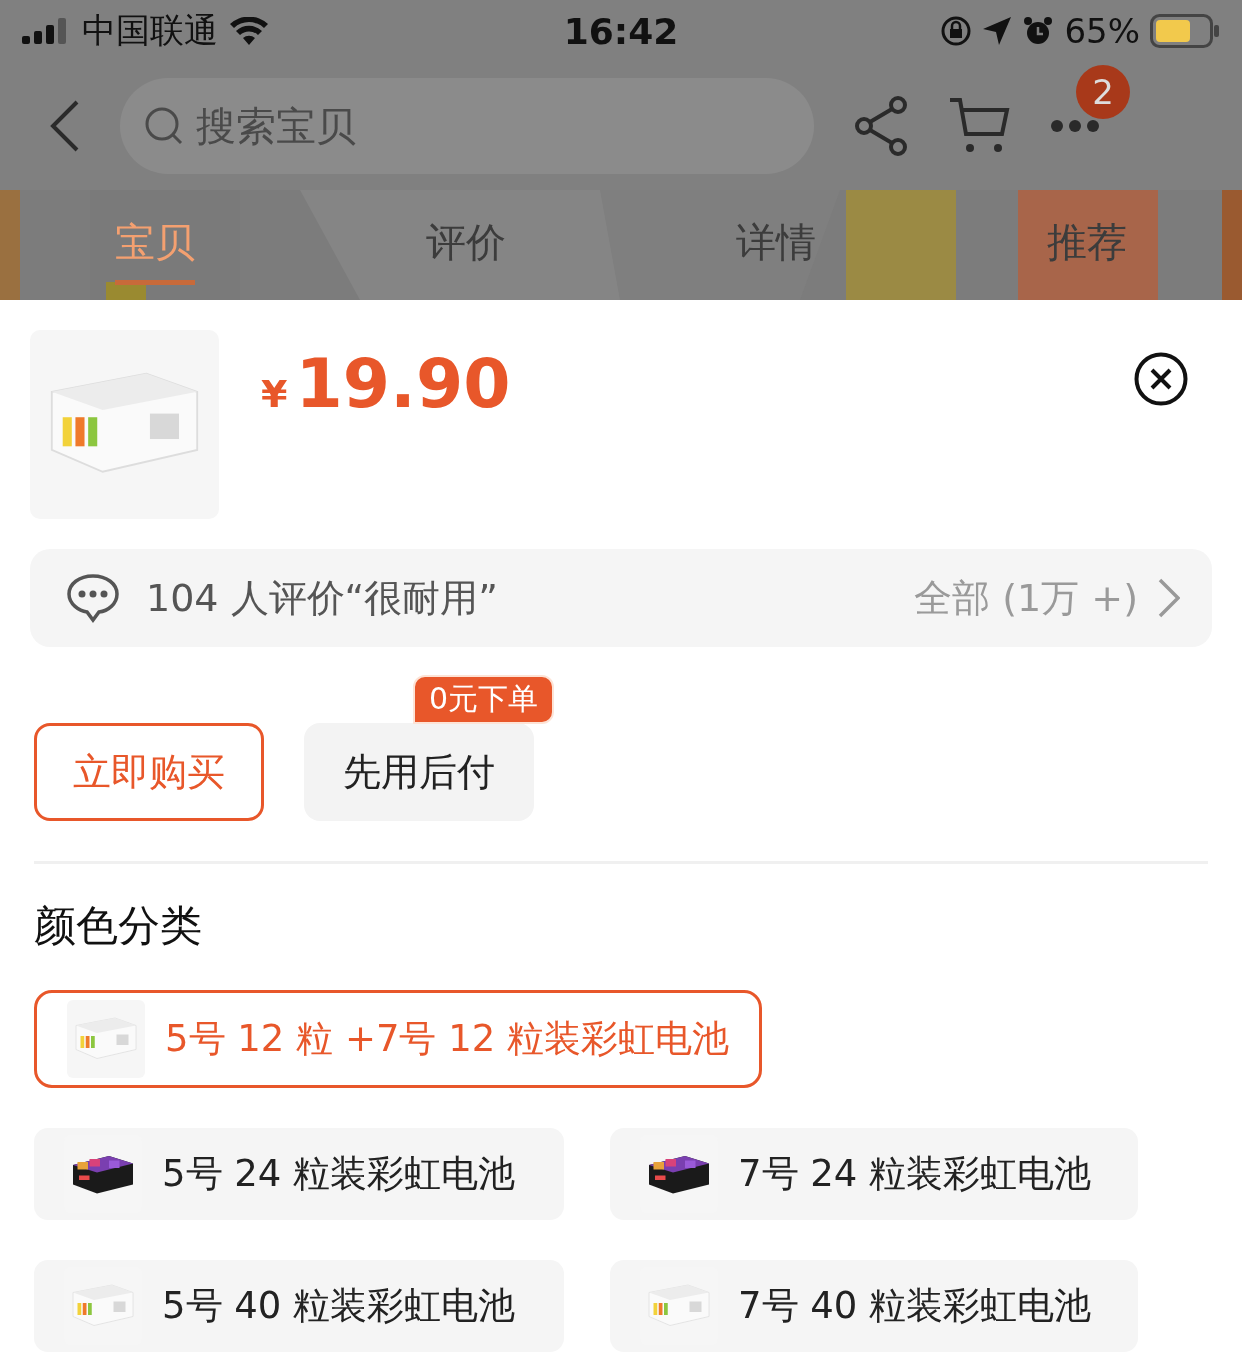  Describe the element at coordinates (997, 31) in the screenshot. I see `location-arrow-icon` at that location.